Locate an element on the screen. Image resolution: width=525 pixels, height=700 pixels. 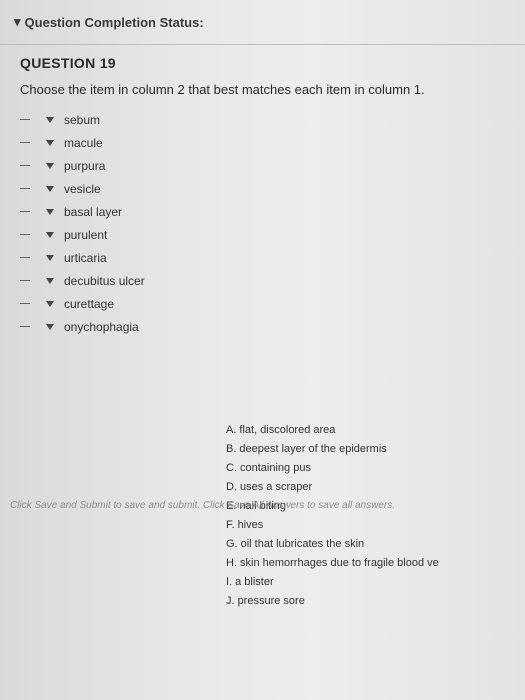
question-completion-status: ▾ Question Completion Status: is located at coordinates (109, 22).